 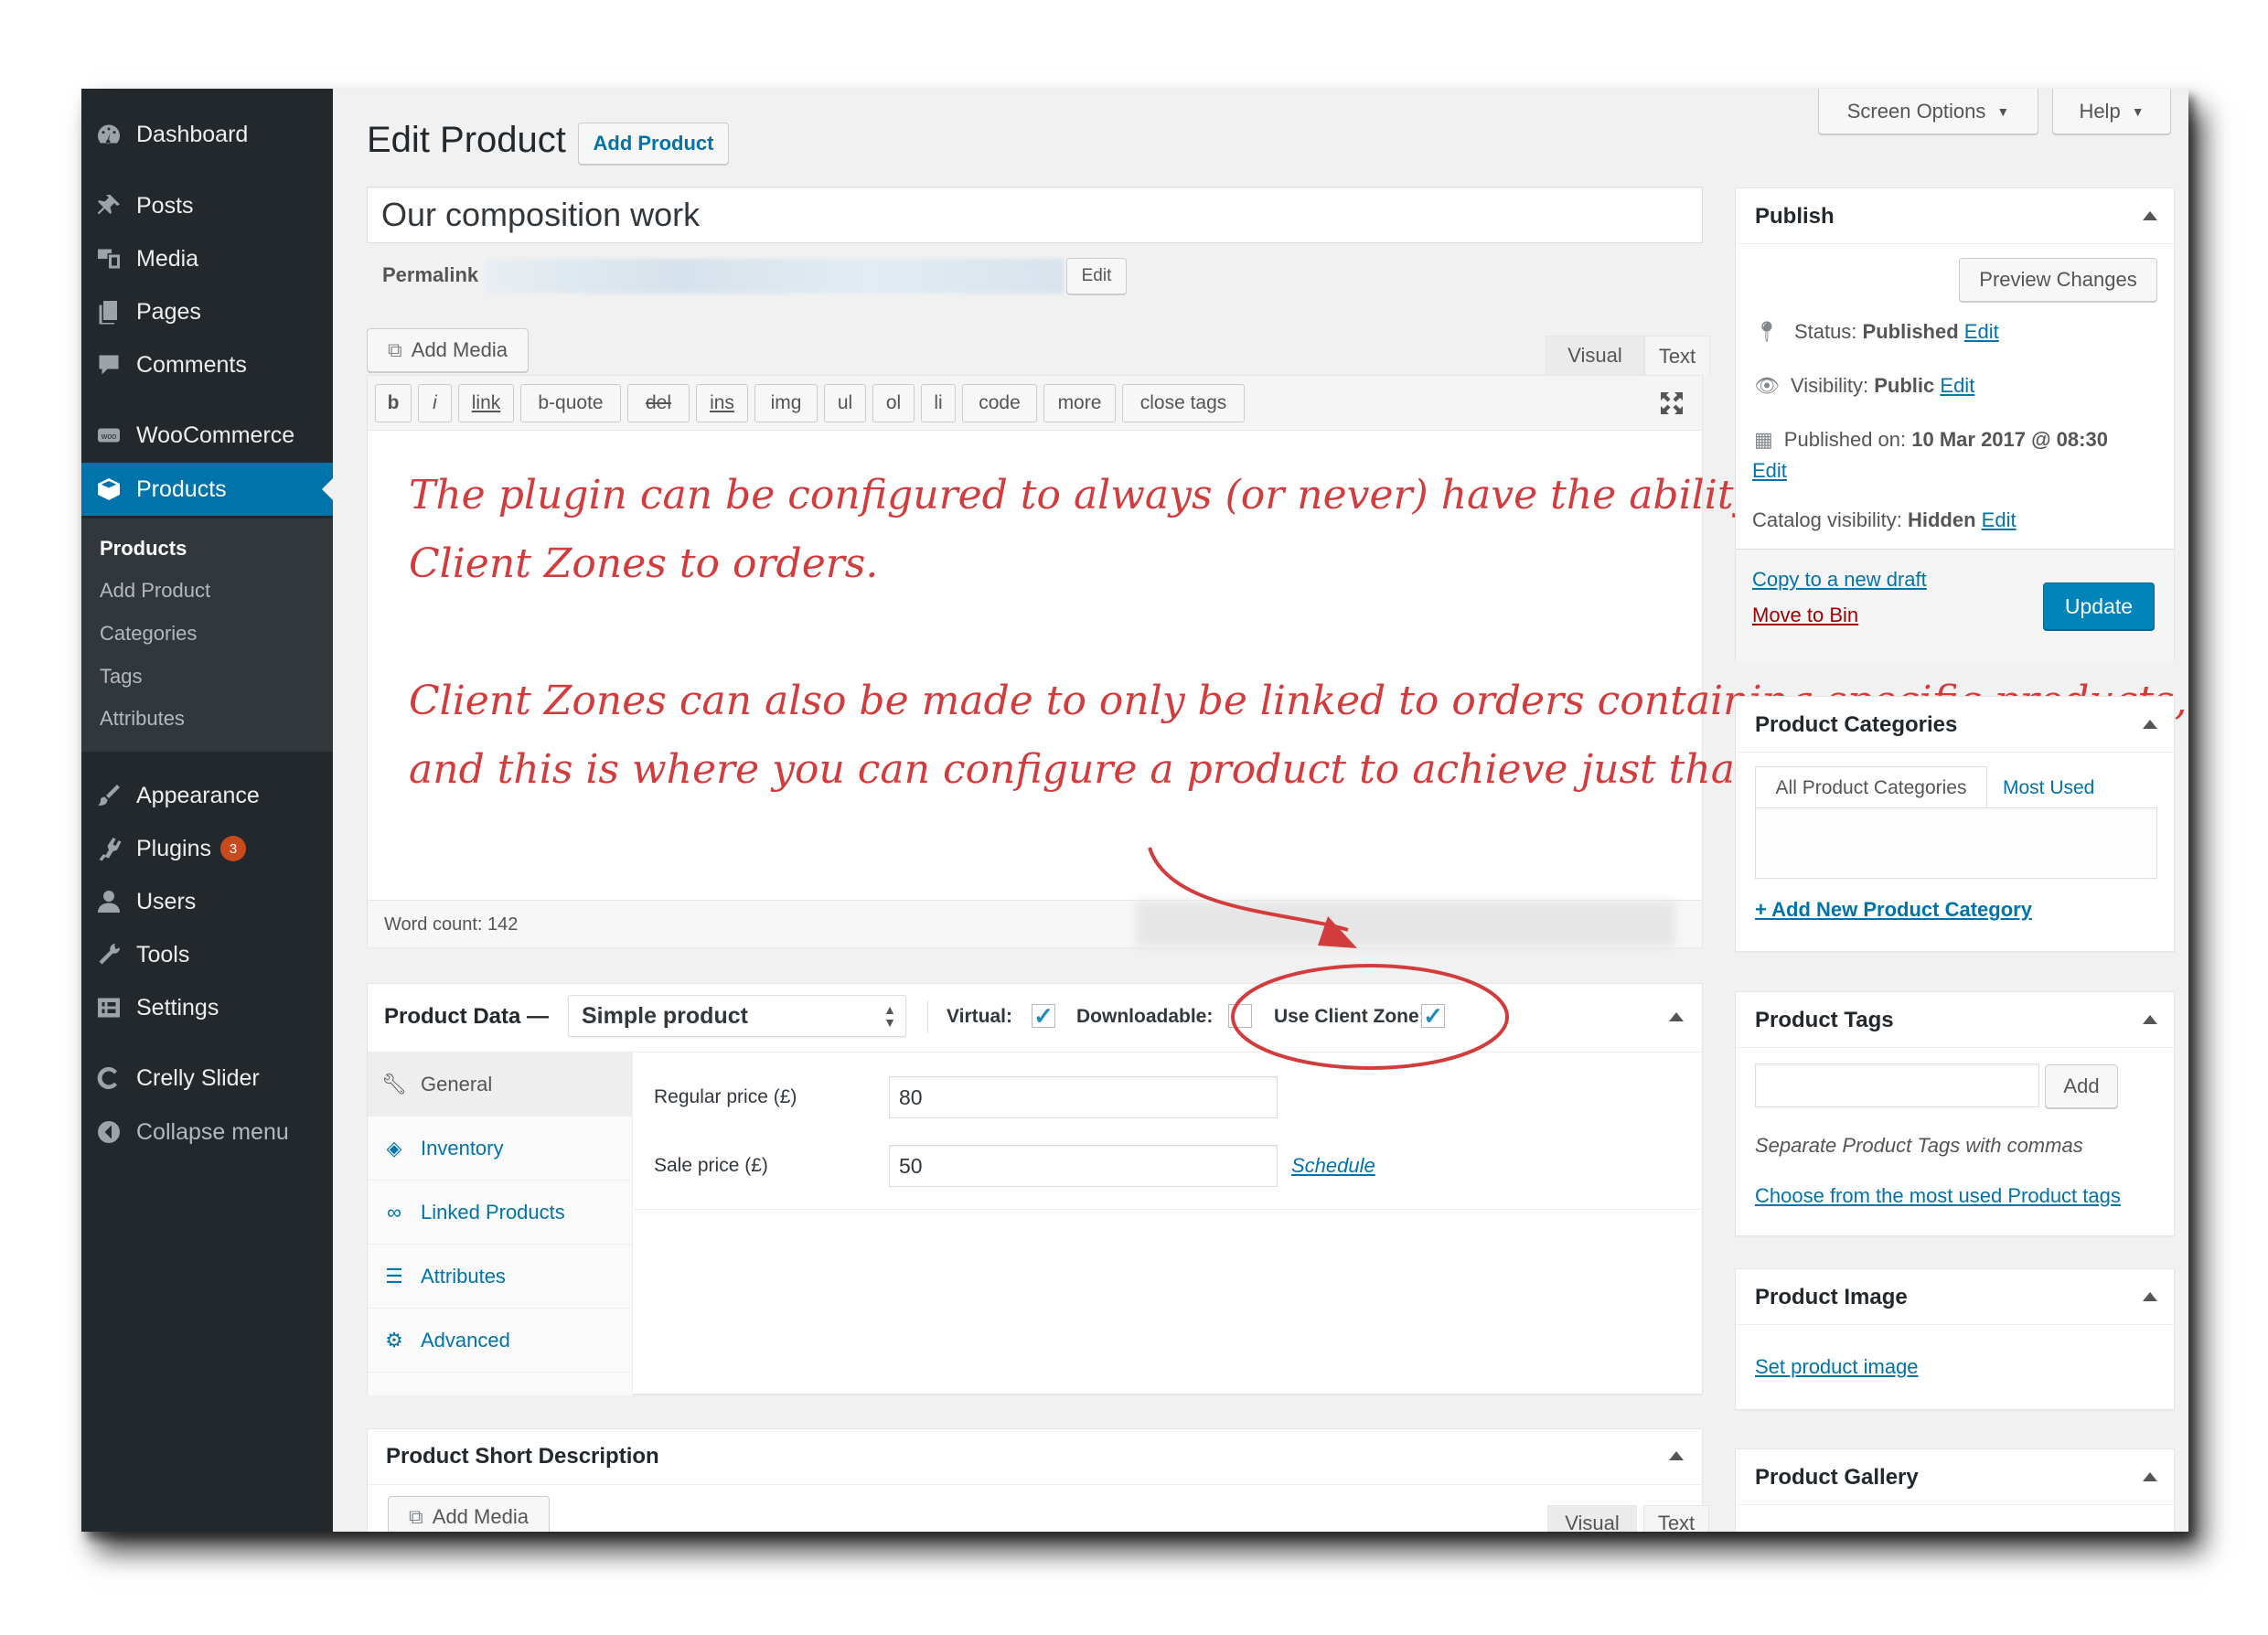 What do you see at coordinates (893, 403) in the screenshot?
I see `qt-ol-button: ol` at bounding box center [893, 403].